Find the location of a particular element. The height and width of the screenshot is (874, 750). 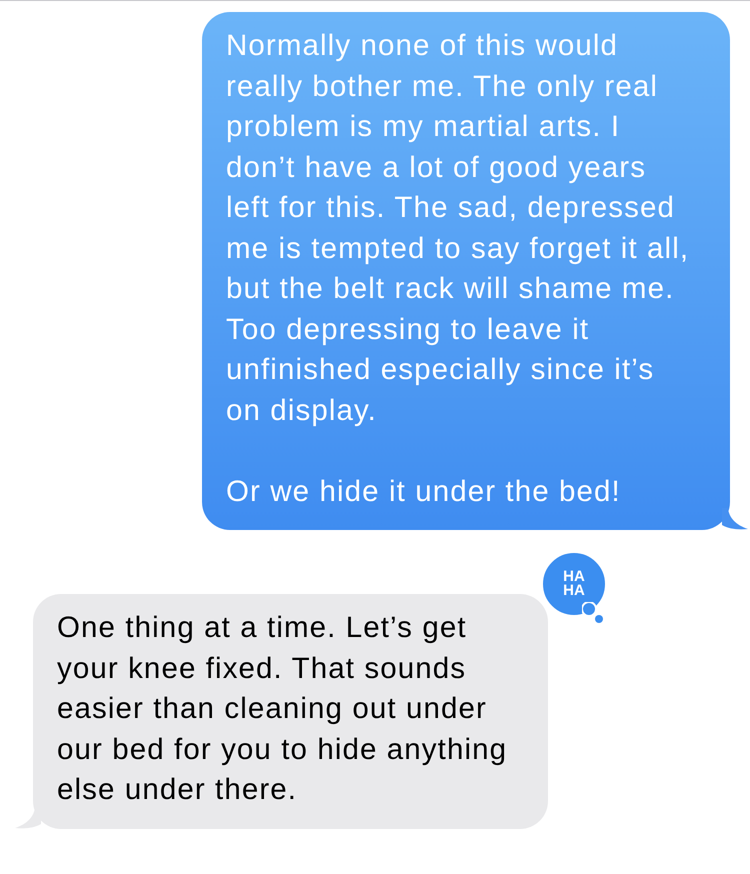

badge-tail-icon is located at coordinates (593, 613).